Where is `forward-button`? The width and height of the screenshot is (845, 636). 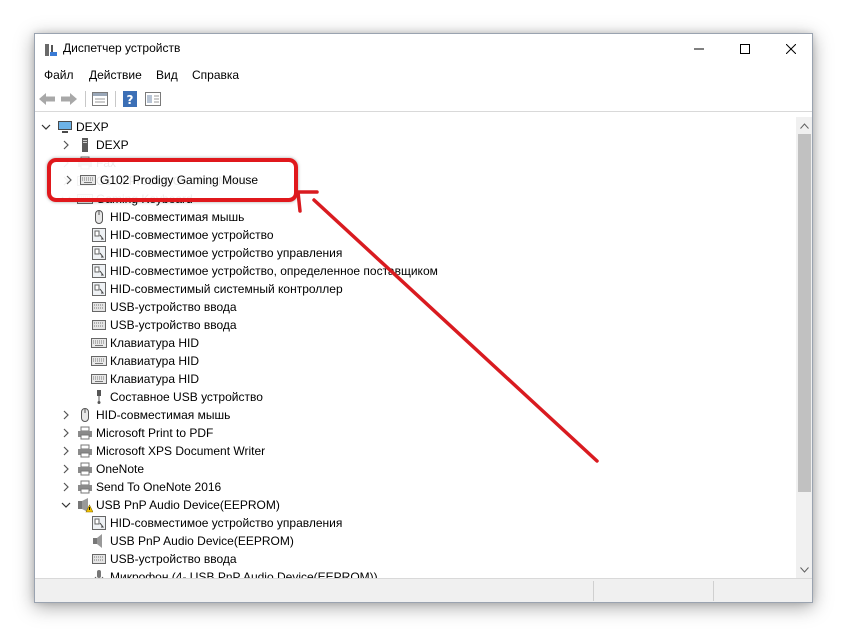 forward-button is located at coordinates (69, 99).